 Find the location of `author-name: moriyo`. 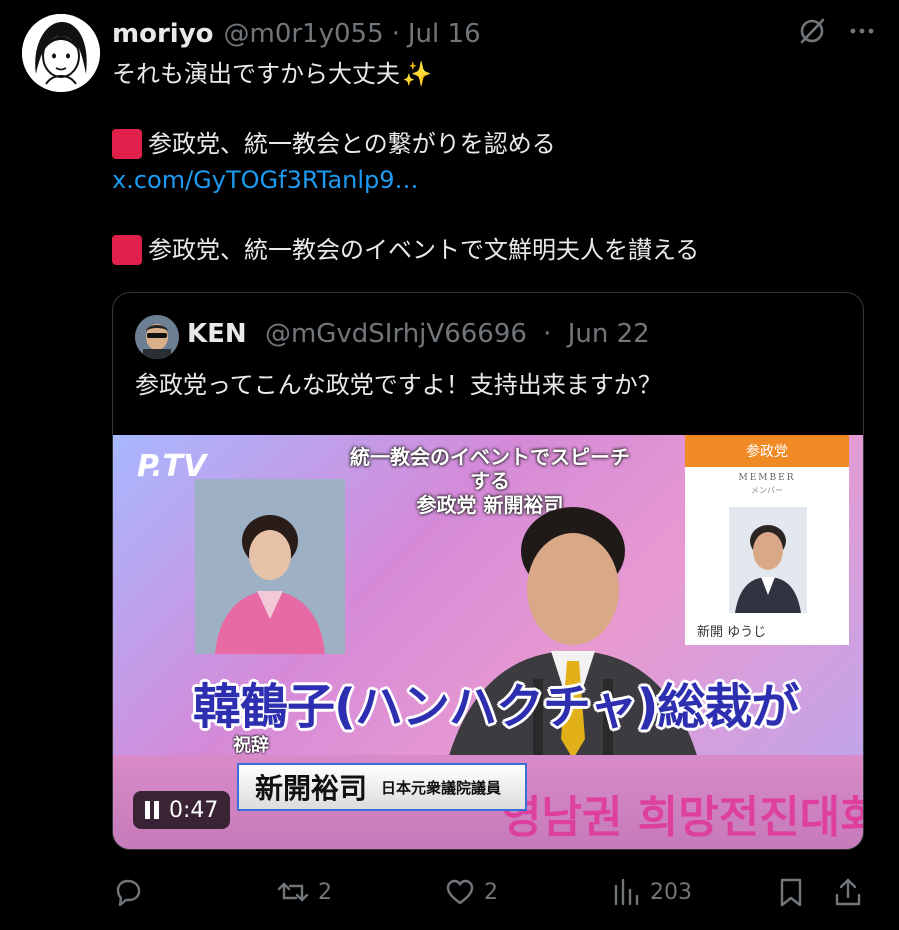

author-name: moriyo is located at coordinates (163, 34).